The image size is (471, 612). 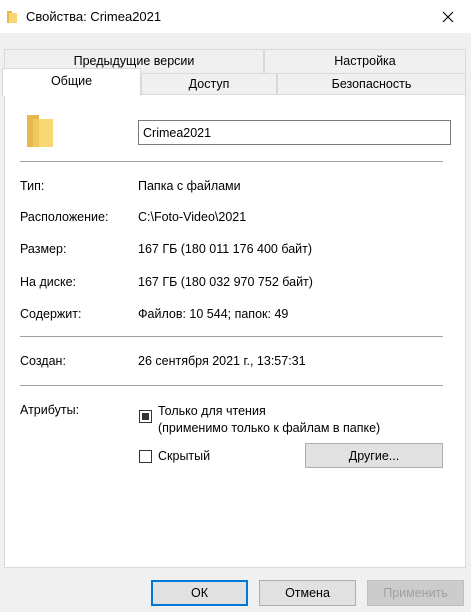 I want to click on location-value: C:\Foto-Video\2021, so click(x=192, y=217).